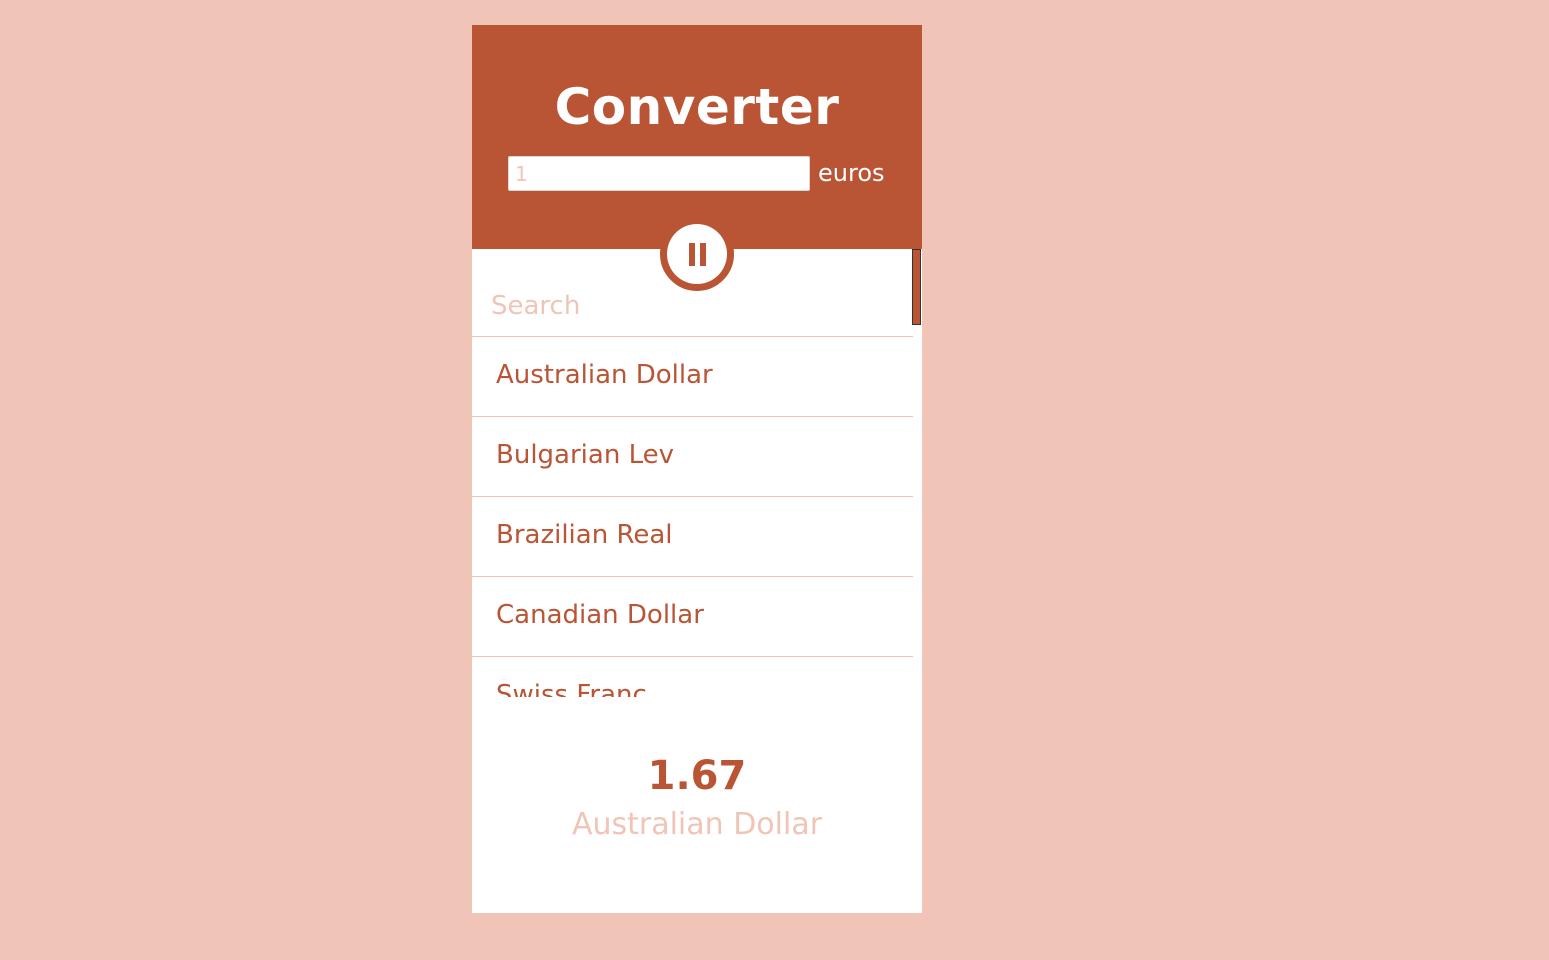  Describe the element at coordinates (697, 824) in the screenshot. I see `result-currency: Australian Dollar` at that location.